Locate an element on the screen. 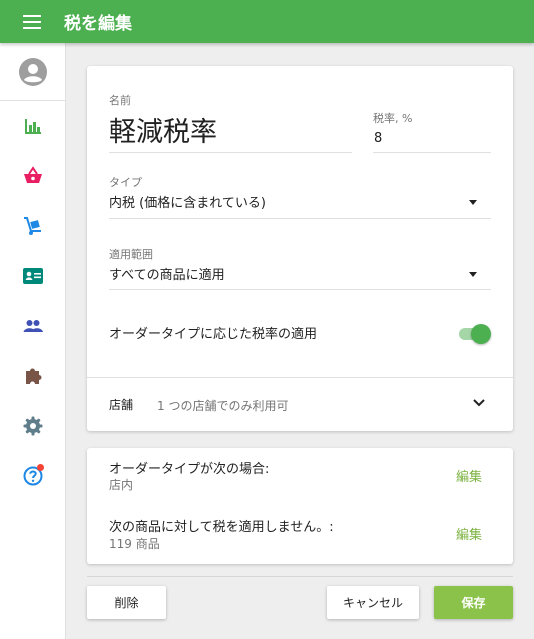 Image resolution: width=534 pixels, height=639 pixels. sidebar is located at coordinates (33, 341).